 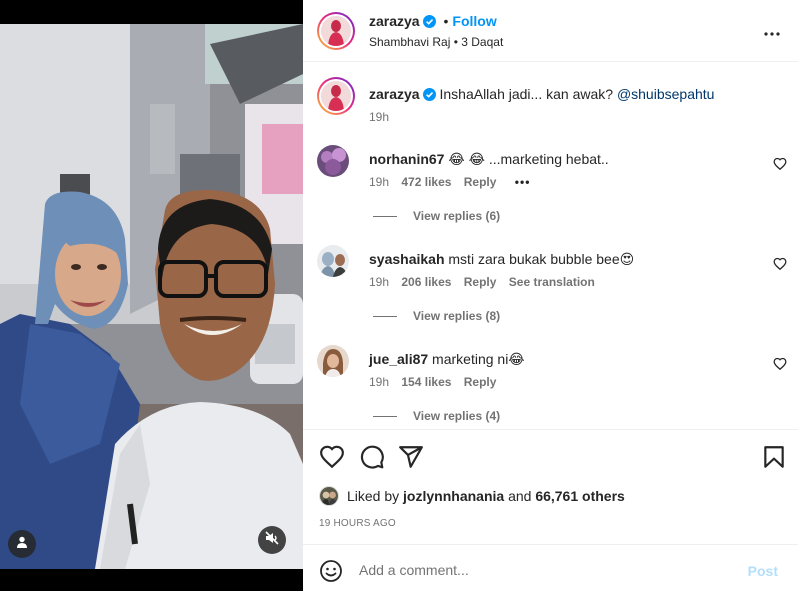 I want to click on liked-by-others-link: 66,761 others, so click(x=580, y=496).